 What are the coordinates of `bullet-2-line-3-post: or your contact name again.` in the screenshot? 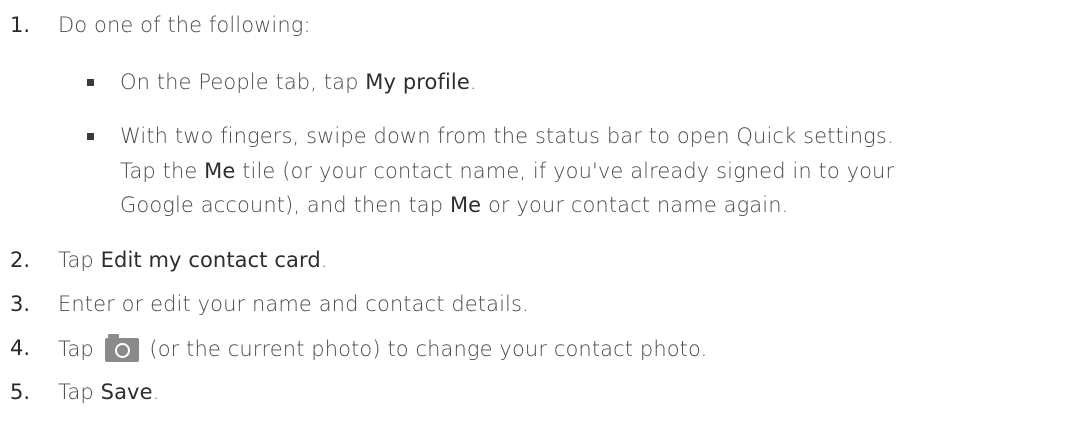 It's located at (635, 205).